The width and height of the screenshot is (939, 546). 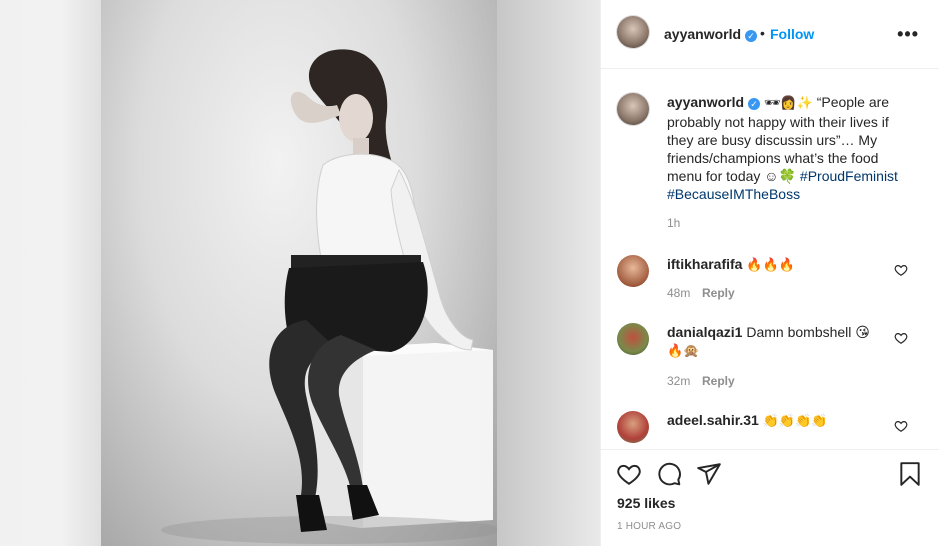 I want to click on caption-emojis: 🕶👩✨, so click(x=788, y=103).